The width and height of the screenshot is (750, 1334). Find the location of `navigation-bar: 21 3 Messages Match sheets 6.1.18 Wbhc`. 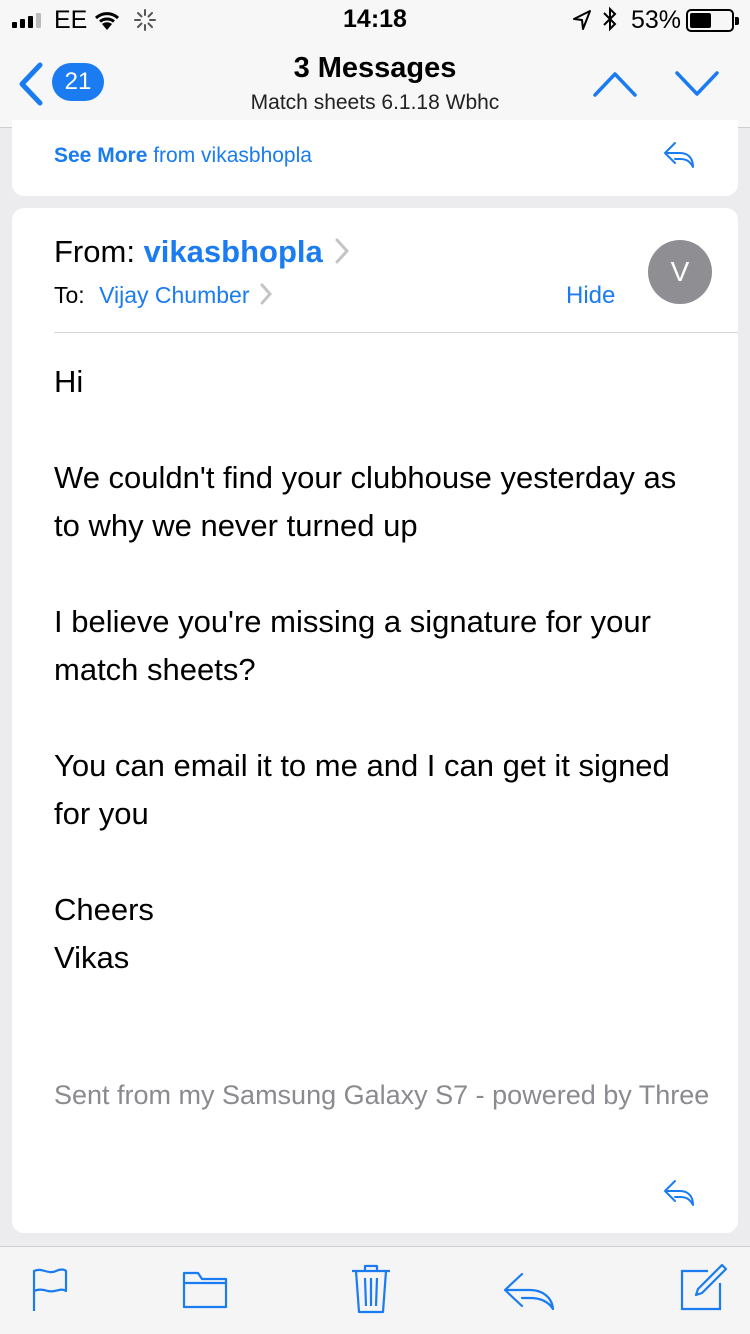

navigation-bar: 21 3 Messages Match sheets 6.1.18 Wbhc is located at coordinates (375, 84).